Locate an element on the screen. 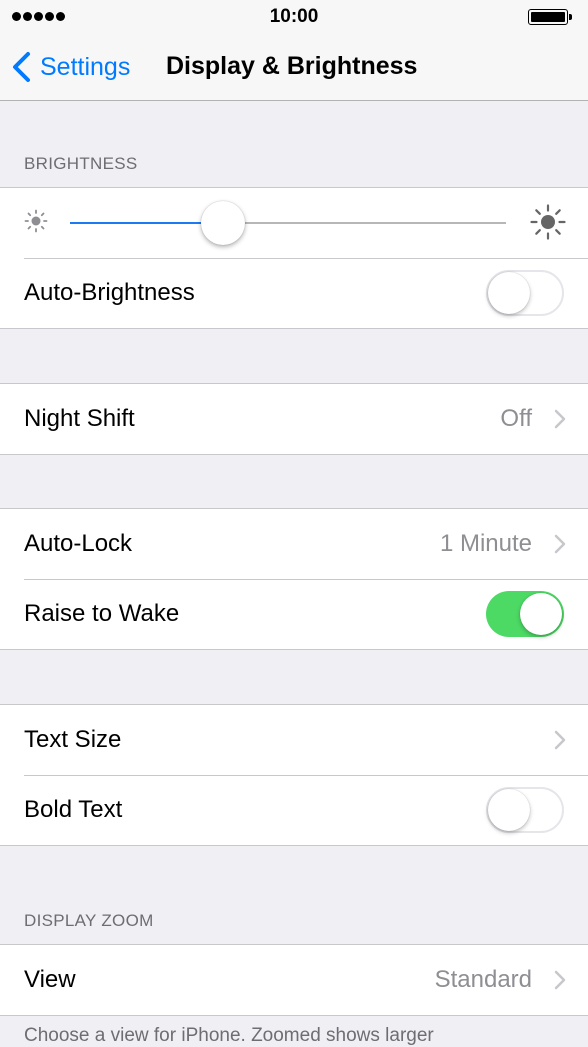 The height and width of the screenshot is (1047, 588). auto-lock-value: 1 Minute is located at coordinates (485, 543).